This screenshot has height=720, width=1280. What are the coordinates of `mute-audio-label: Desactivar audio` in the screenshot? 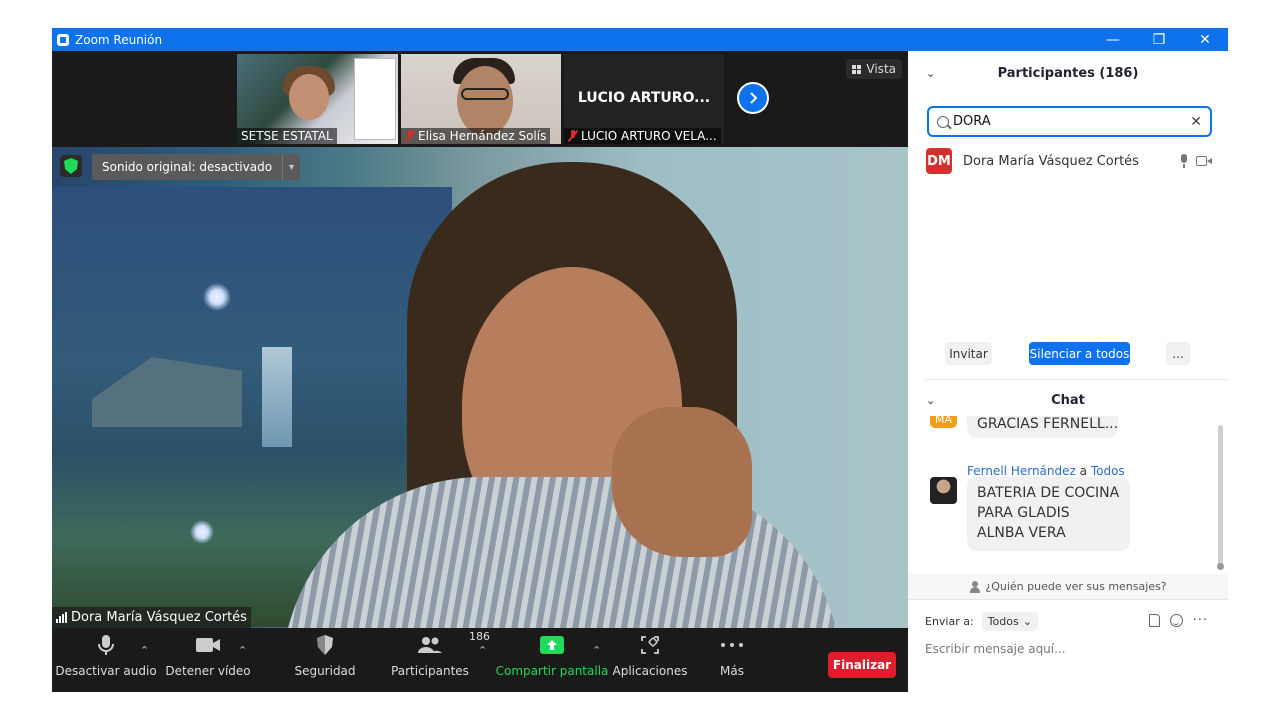 It's located at (106, 671).